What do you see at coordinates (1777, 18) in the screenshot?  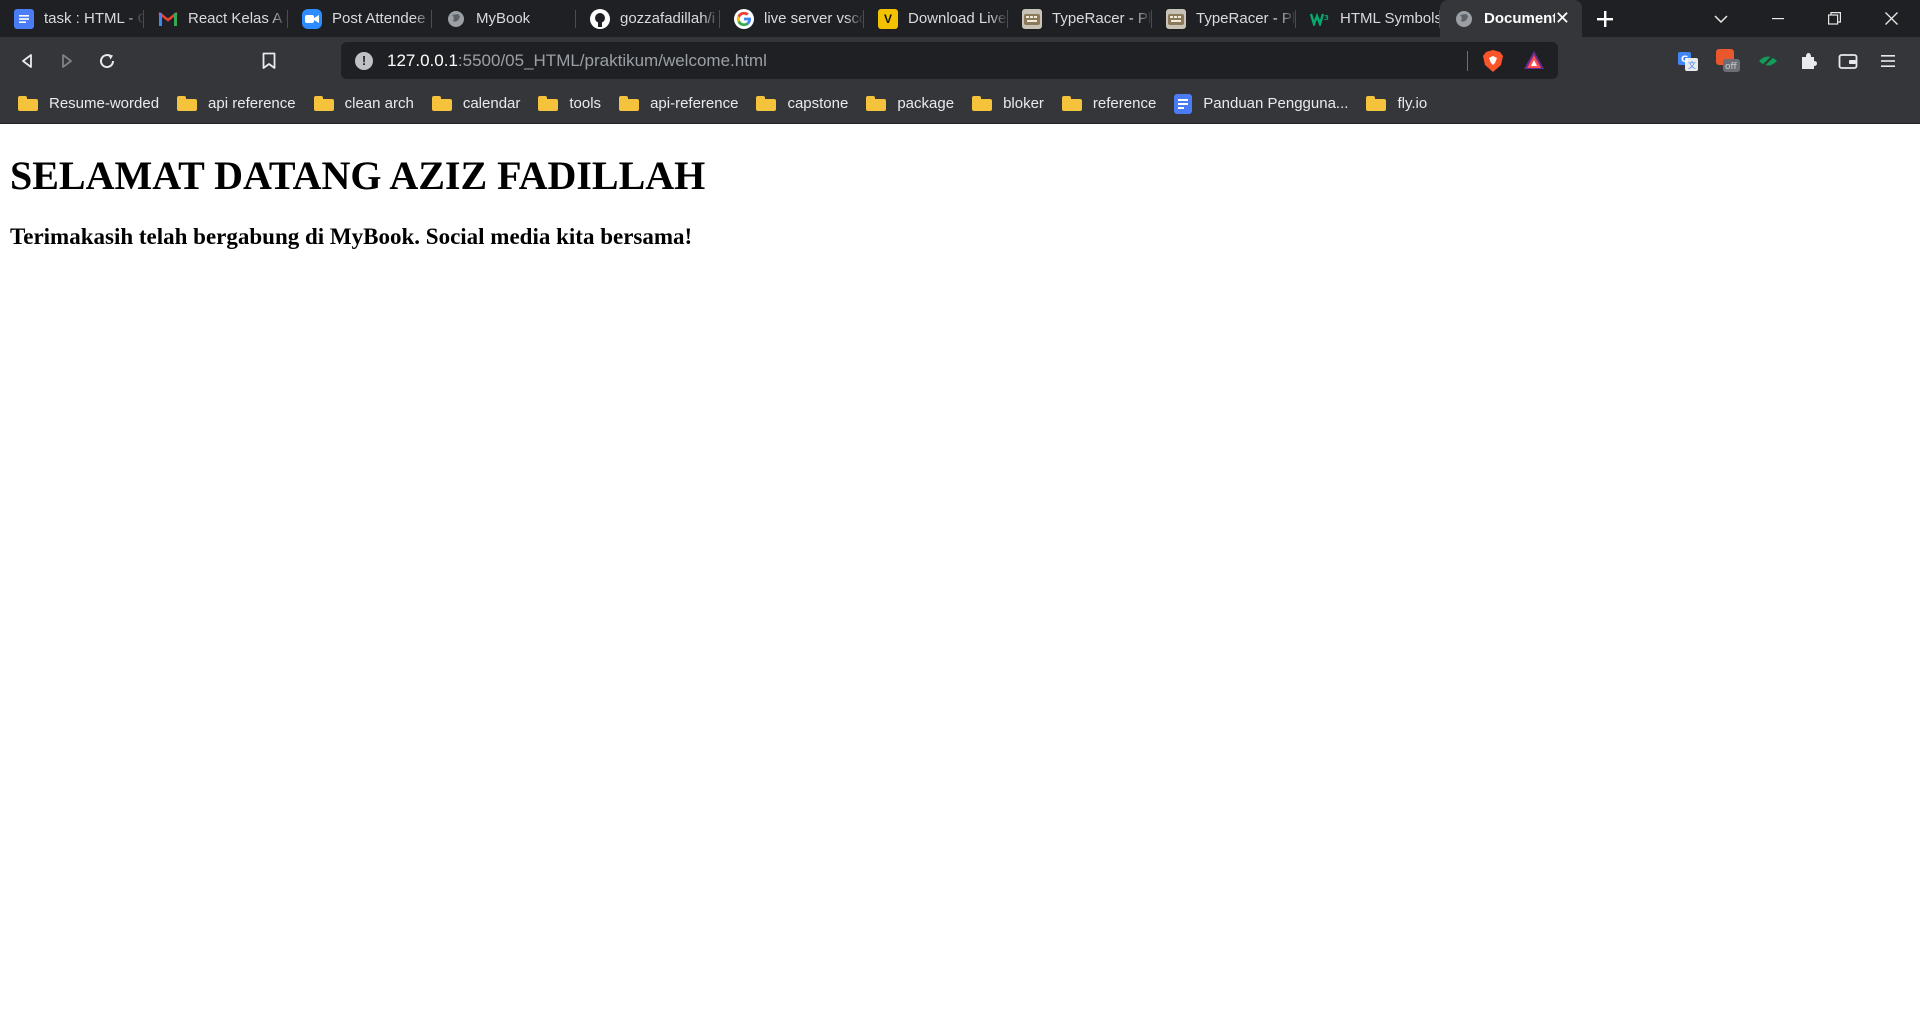 I see `minimize-button` at bounding box center [1777, 18].